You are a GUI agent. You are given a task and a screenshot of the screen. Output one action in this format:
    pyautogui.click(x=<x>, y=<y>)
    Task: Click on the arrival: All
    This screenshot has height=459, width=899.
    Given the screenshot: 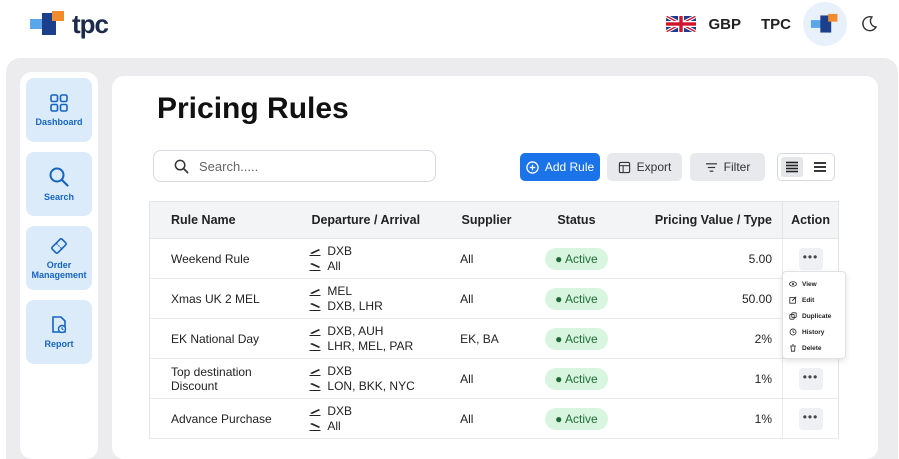 What is the action you would take?
    pyautogui.click(x=334, y=265)
    